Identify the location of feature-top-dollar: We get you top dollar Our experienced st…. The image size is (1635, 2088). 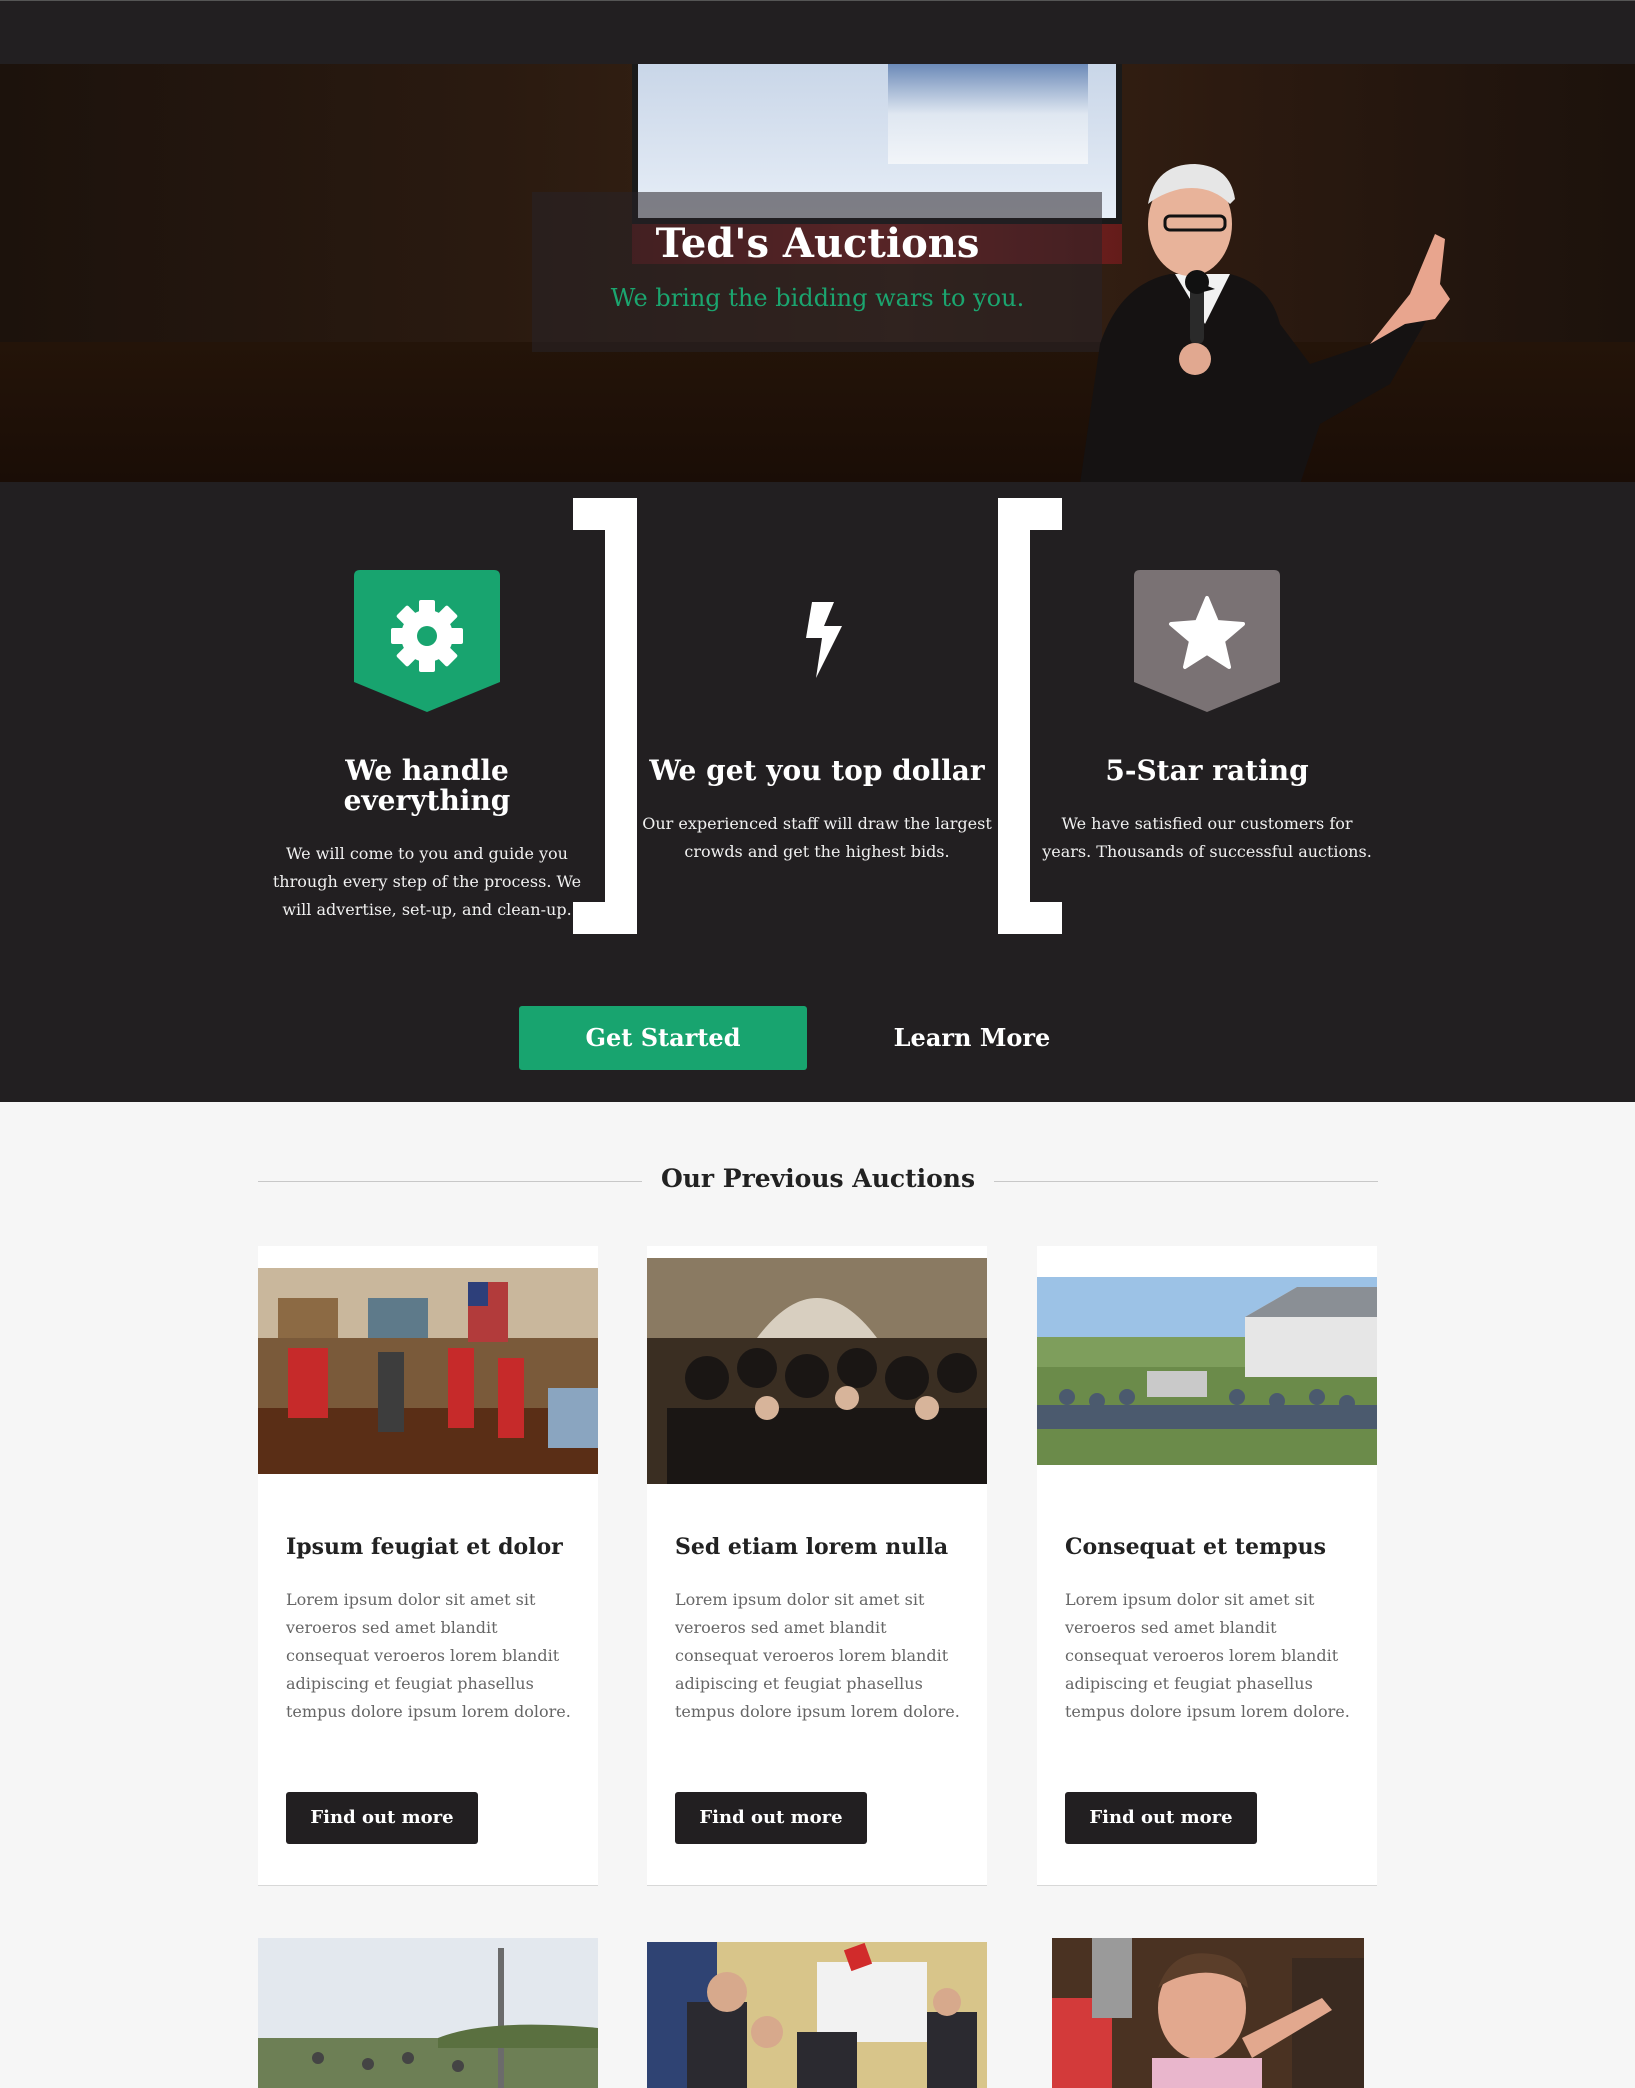
(817, 718).